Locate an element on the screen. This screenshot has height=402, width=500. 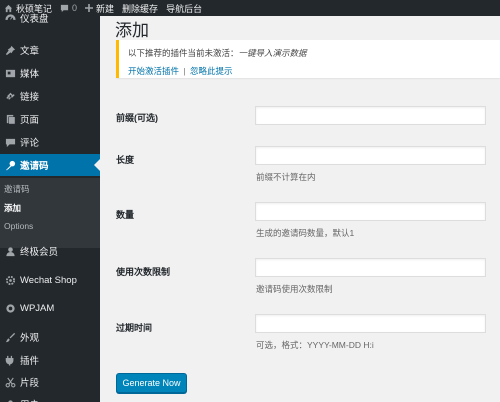
sidebar-item-pages: 页面 is located at coordinates (50, 119).